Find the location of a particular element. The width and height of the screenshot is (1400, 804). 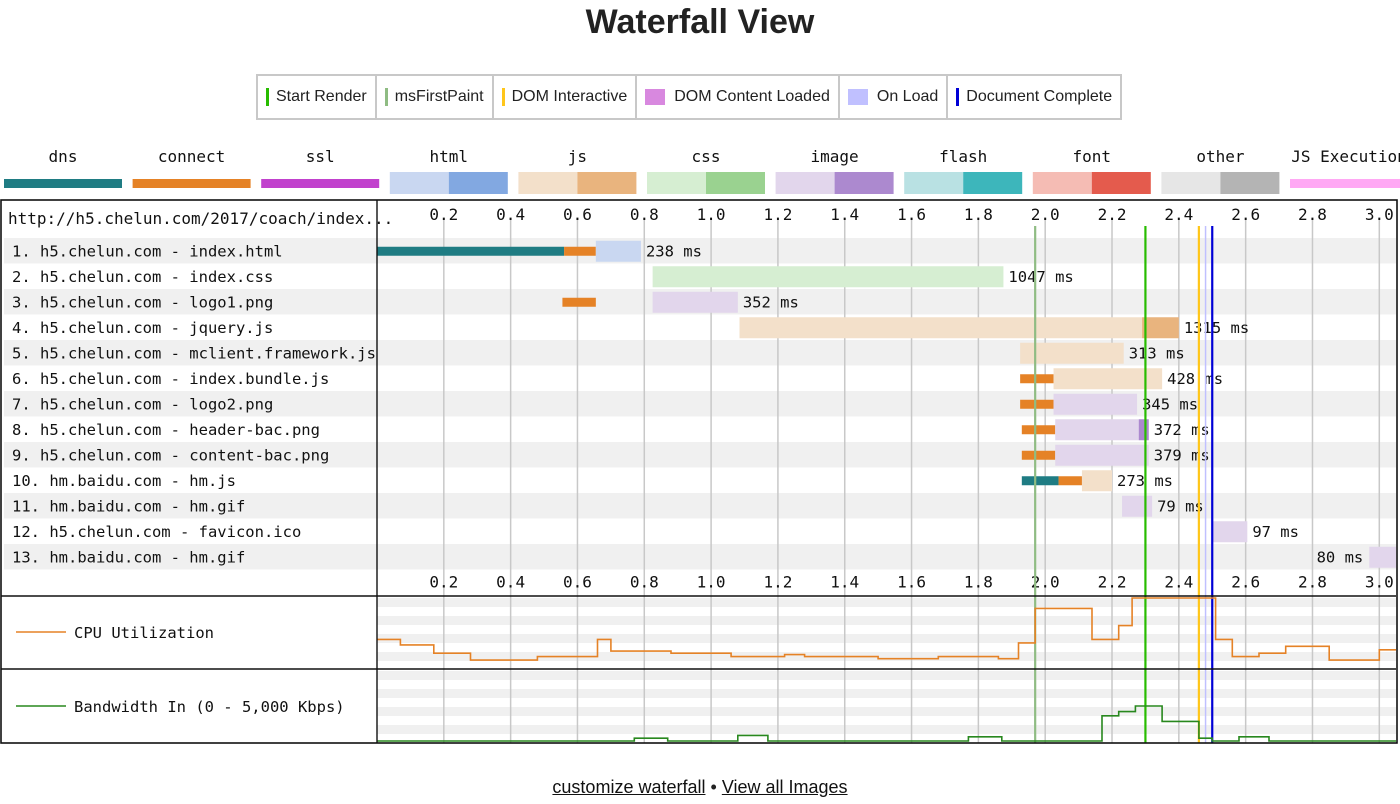

request-label: 10. hm.baidu.com - hm.js is located at coordinates (124, 481).